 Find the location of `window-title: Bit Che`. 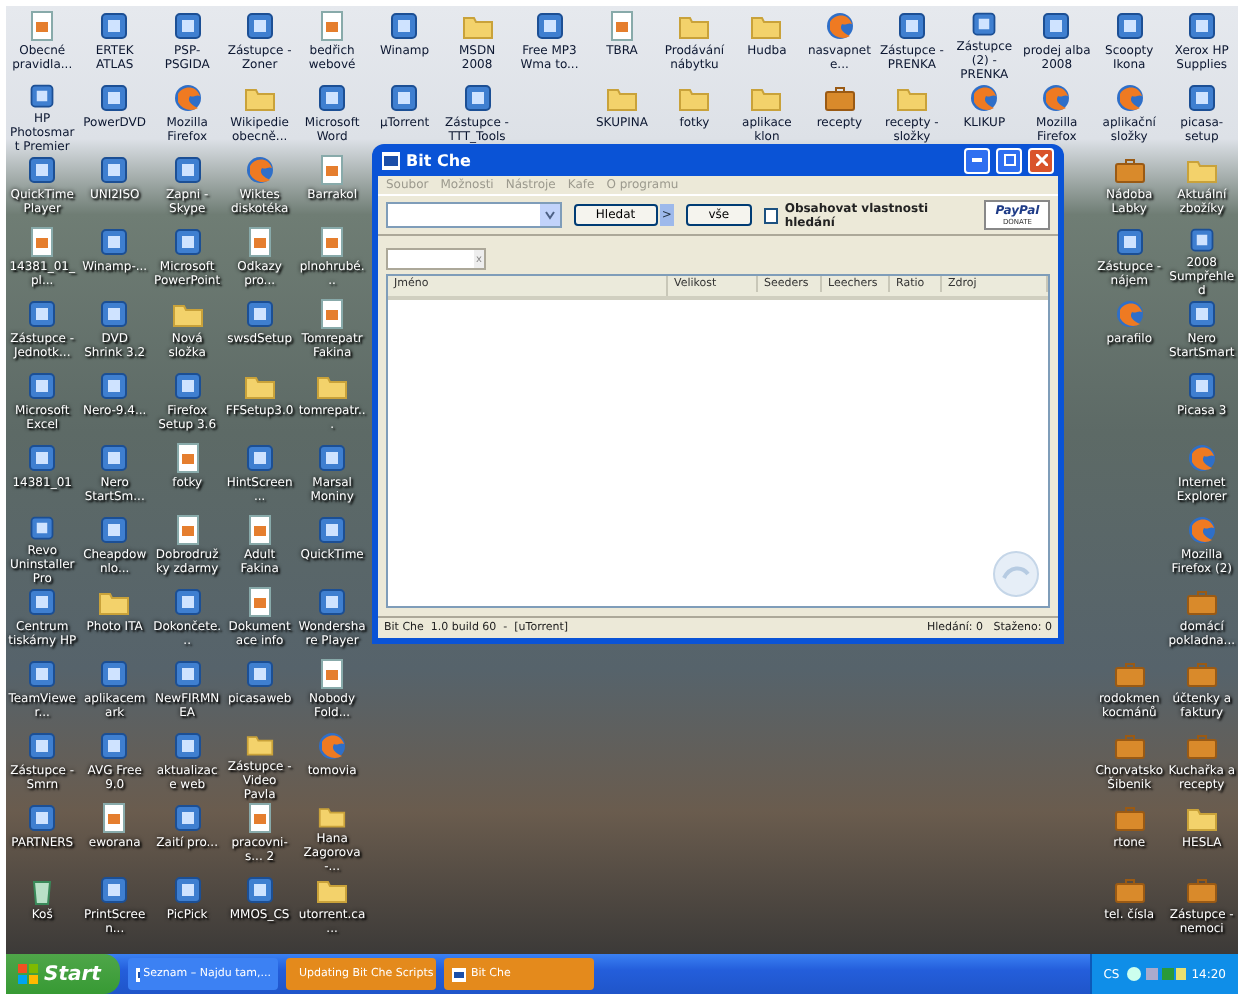

window-title: Bit Che is located at coordinates (439, 160).